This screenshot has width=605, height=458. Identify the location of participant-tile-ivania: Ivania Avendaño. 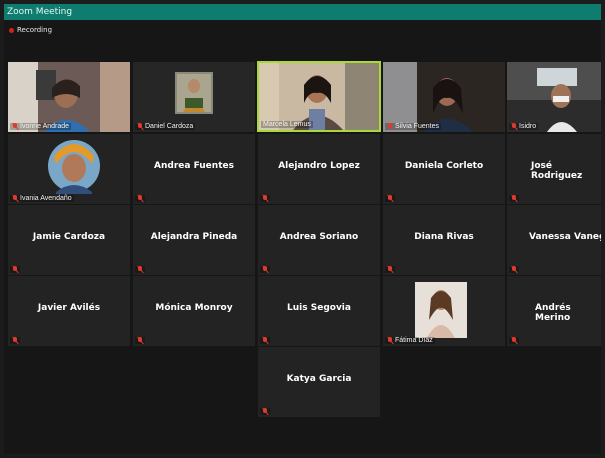
(69, 169).